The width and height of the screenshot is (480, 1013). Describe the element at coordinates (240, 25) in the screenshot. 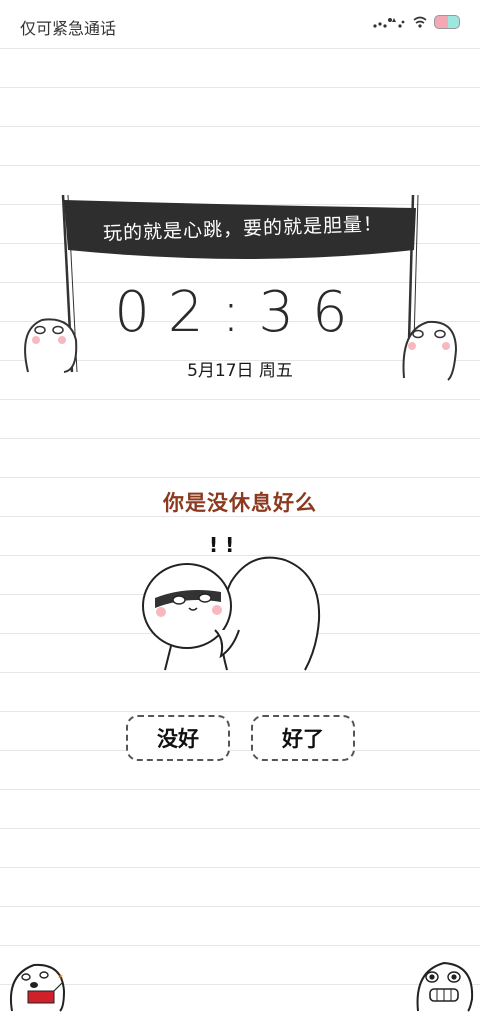

I see `status-bar: 仅可紧急通话` at that location.